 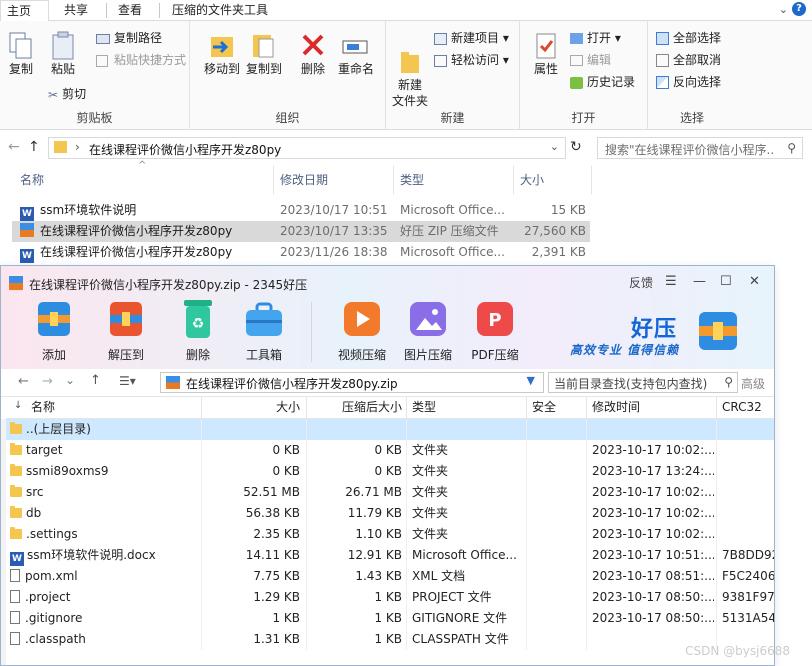 I want to click on history-dropdown-icon: ⌄, so click(x=70, y=380).